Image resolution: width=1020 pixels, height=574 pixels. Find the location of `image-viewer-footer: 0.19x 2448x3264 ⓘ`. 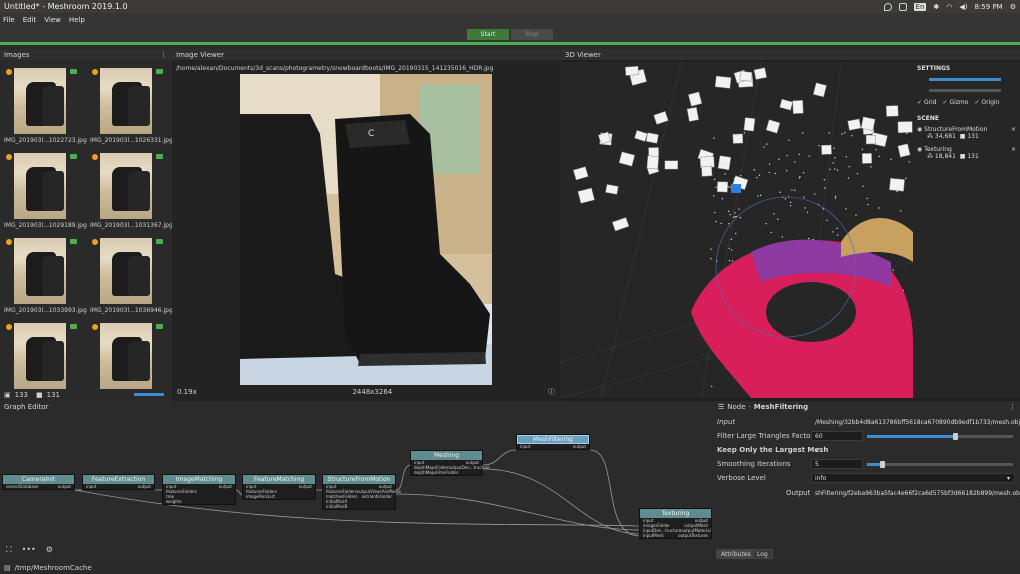

image-viewer-footer: 0.19x 2448x3264 ⓘ is located at coordinates (366, 392).